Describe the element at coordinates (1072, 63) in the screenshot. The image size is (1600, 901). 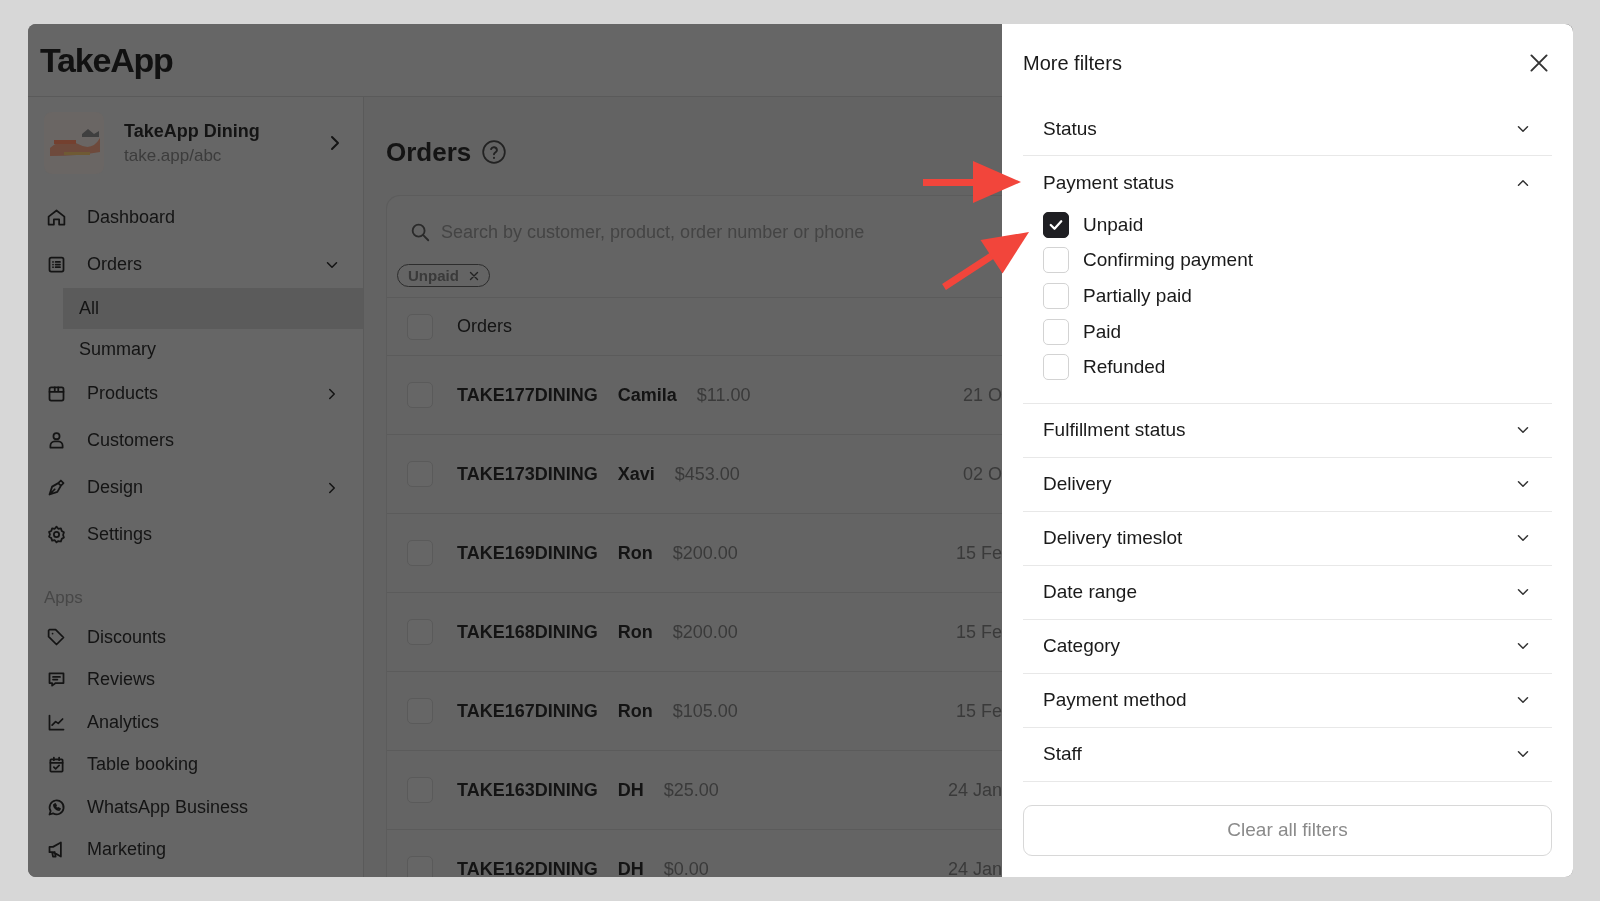
I see `drawer-title: More filters` at that location.